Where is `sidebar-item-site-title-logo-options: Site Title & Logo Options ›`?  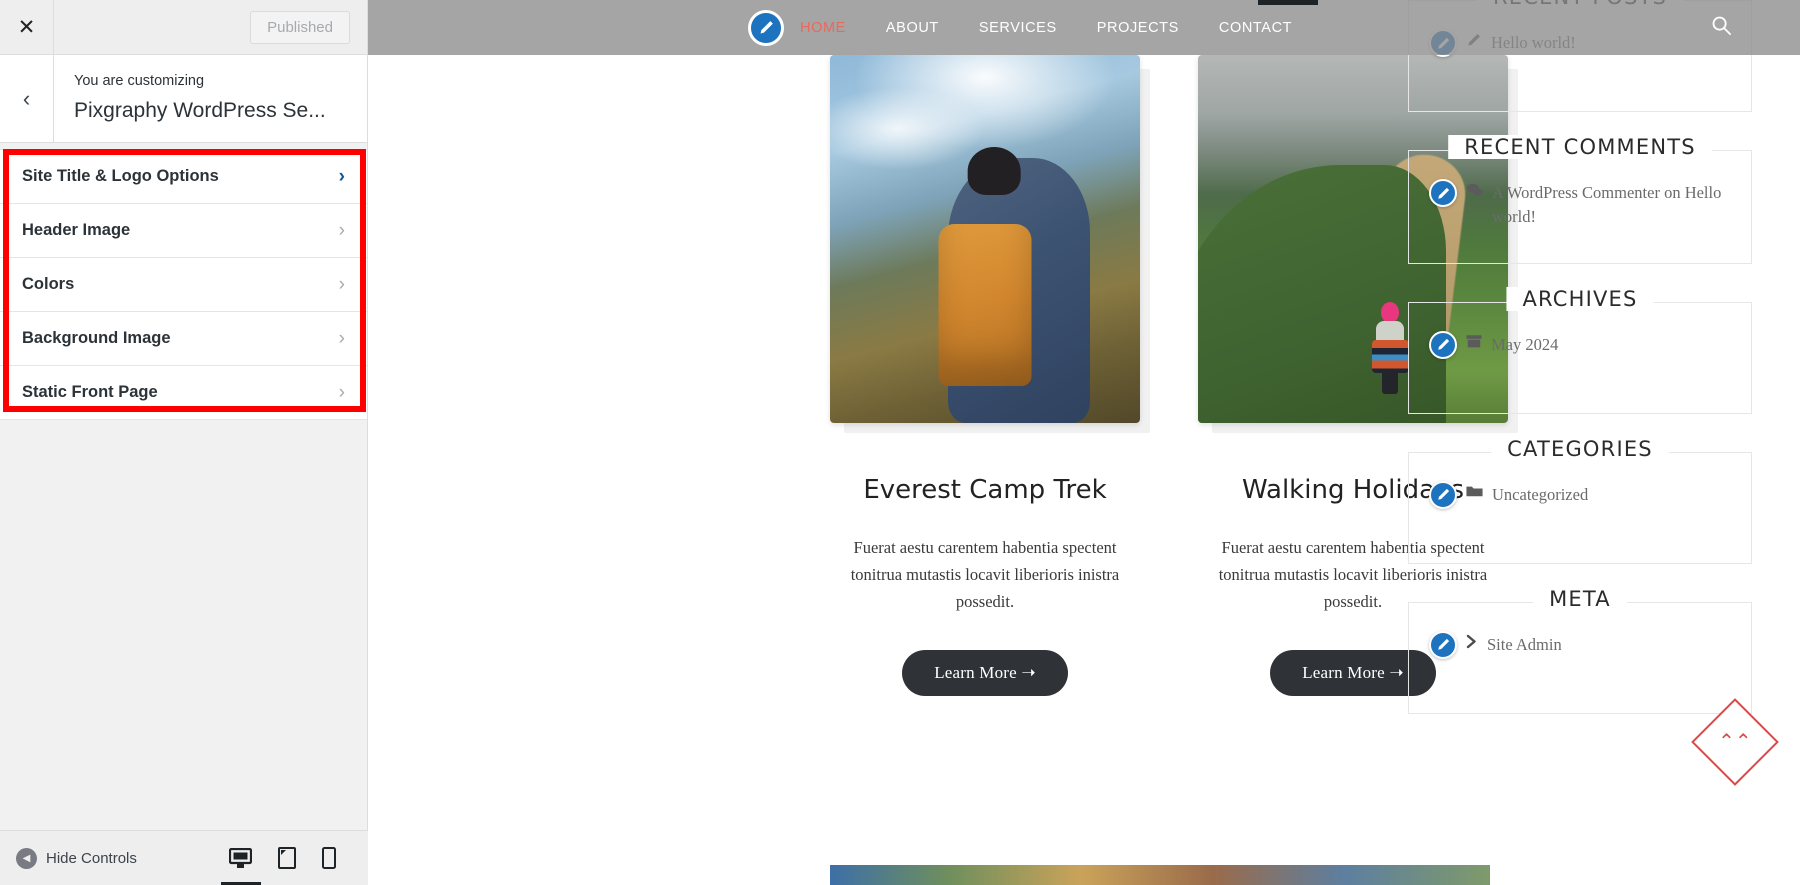
sidebar-item-site-title-logo-options: Site Title & Logo Options › is located at coordinates (183, 177).